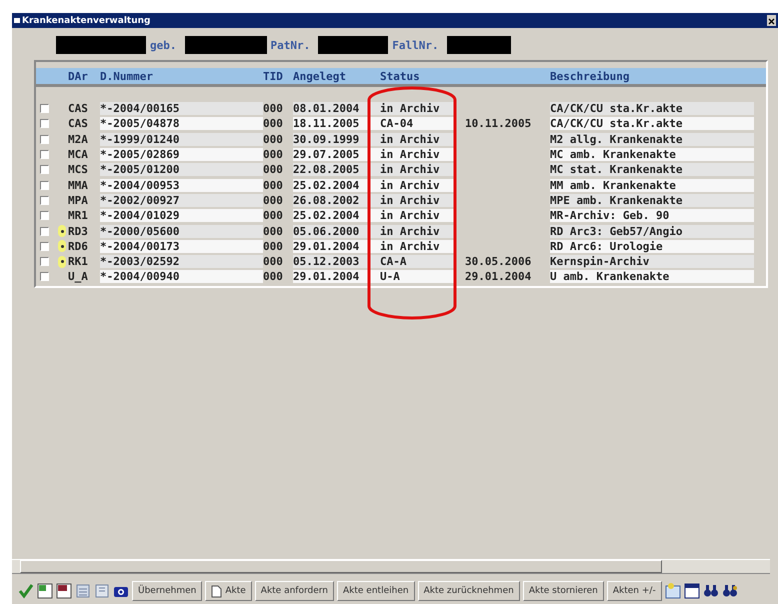  Describe the element at coordinates (181, 261) in the screenshot. I see `table-cell: *-2003/02592` at that location.